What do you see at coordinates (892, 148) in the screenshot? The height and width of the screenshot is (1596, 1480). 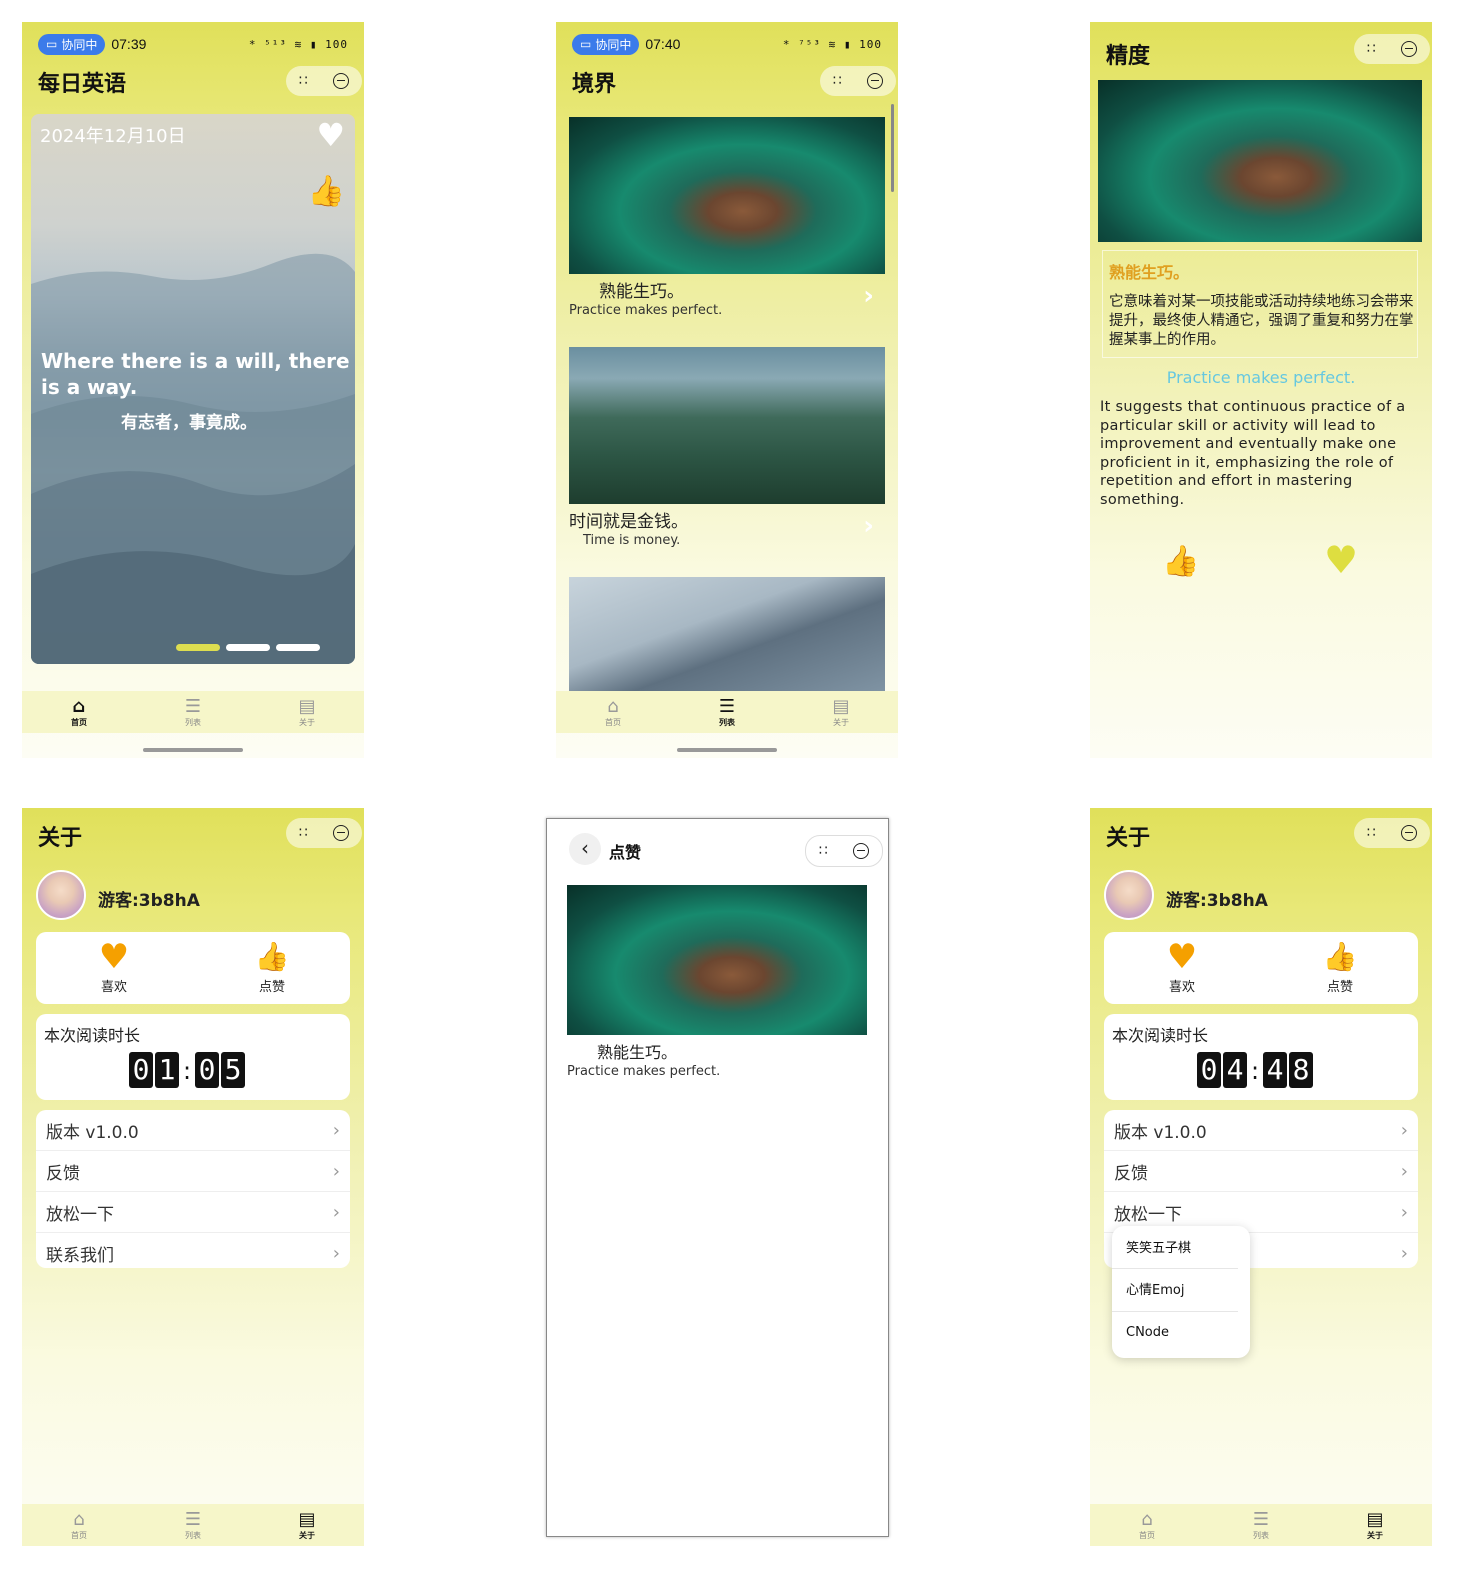 I see `scrollbar` at bounding box center [892, 148].